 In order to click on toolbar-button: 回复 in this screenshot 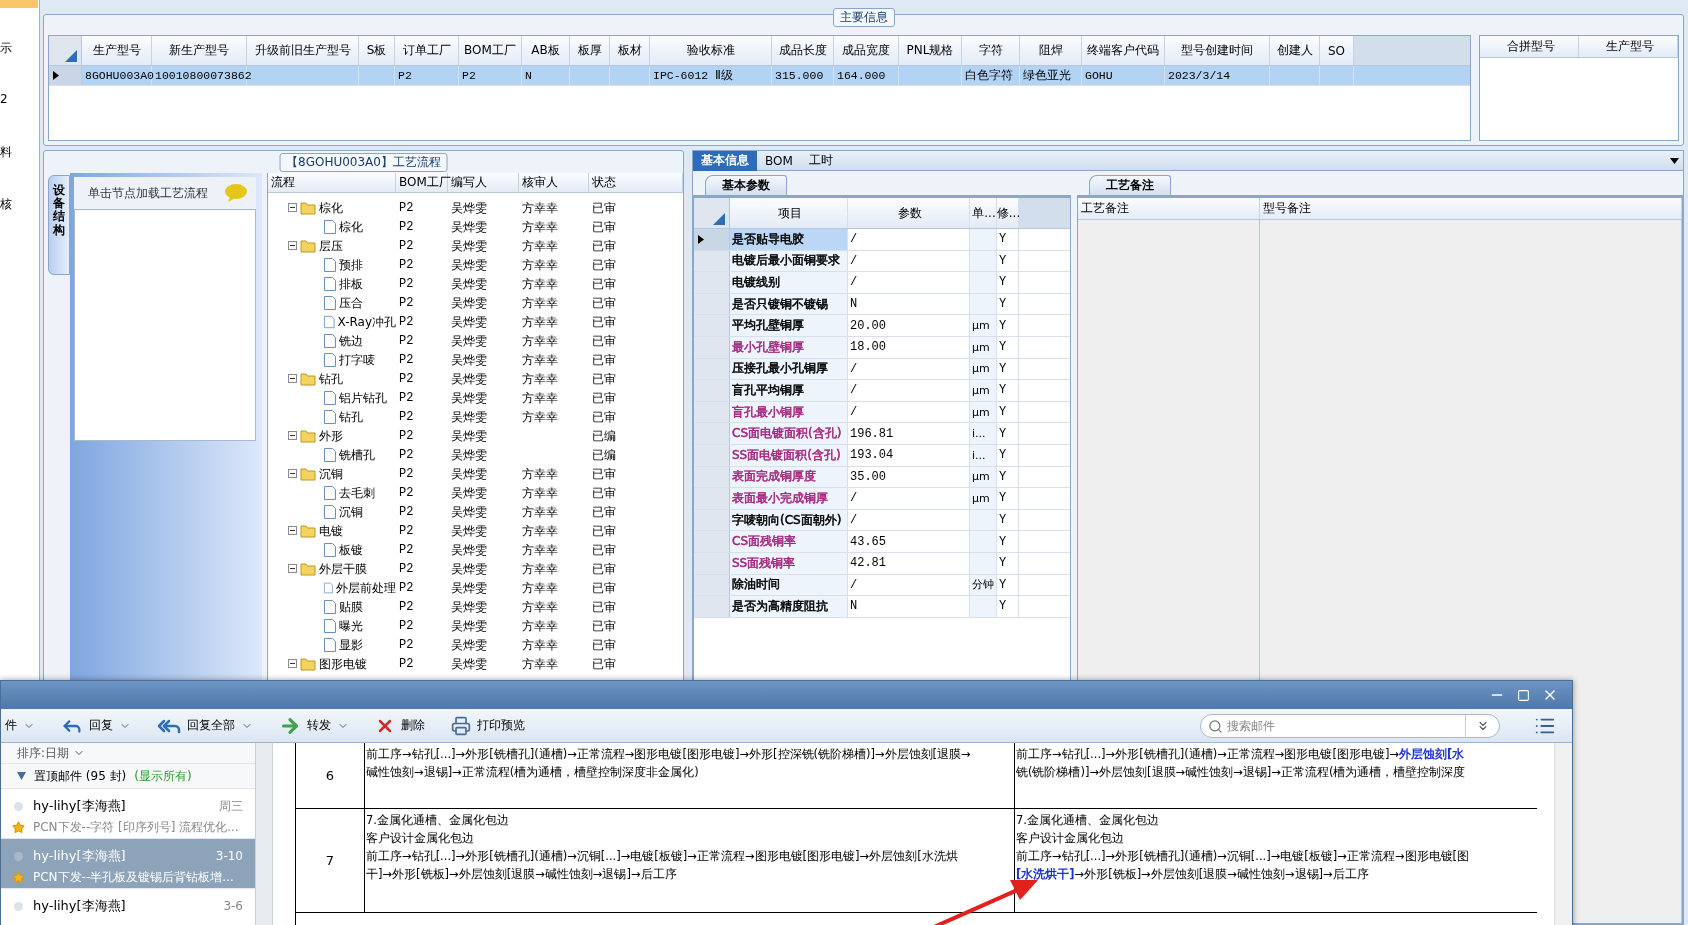, I will do `click(96, 725)`.